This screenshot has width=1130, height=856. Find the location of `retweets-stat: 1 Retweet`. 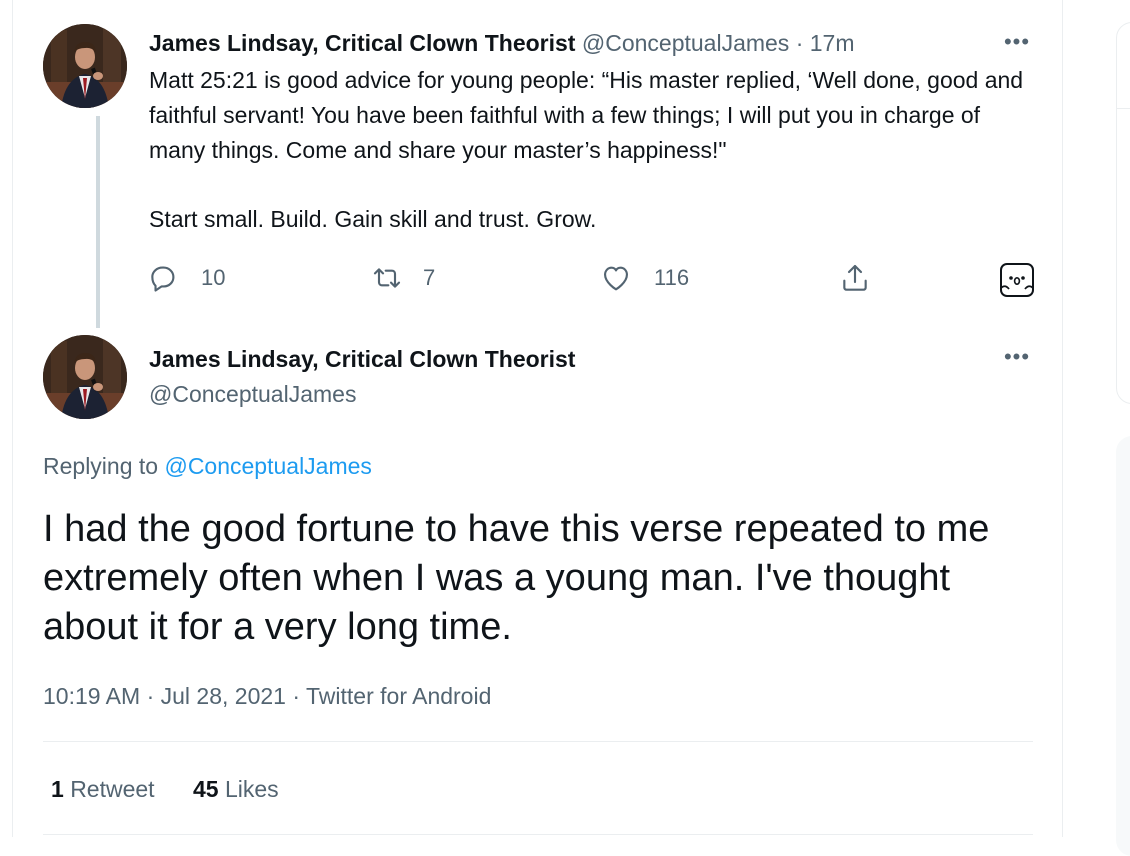

retweets-stat: 1 Retweet is located at coordinates (103, 789).